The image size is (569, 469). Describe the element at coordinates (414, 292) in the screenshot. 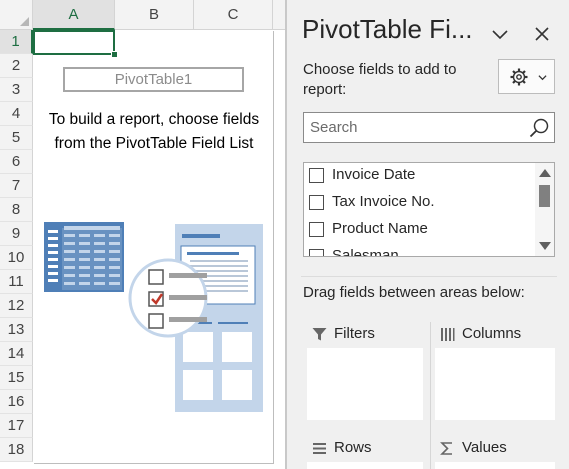

I see `drag-fields-label: Drag fields between areas below:` at that location.